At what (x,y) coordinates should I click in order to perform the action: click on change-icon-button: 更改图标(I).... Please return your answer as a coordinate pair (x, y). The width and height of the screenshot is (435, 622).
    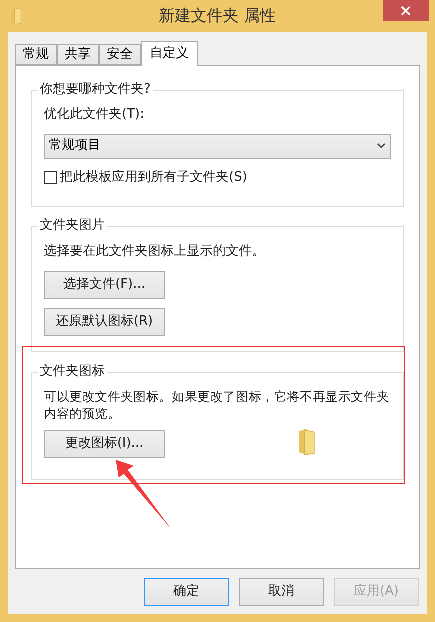
    Looking at the image, I should click on (104, 444).